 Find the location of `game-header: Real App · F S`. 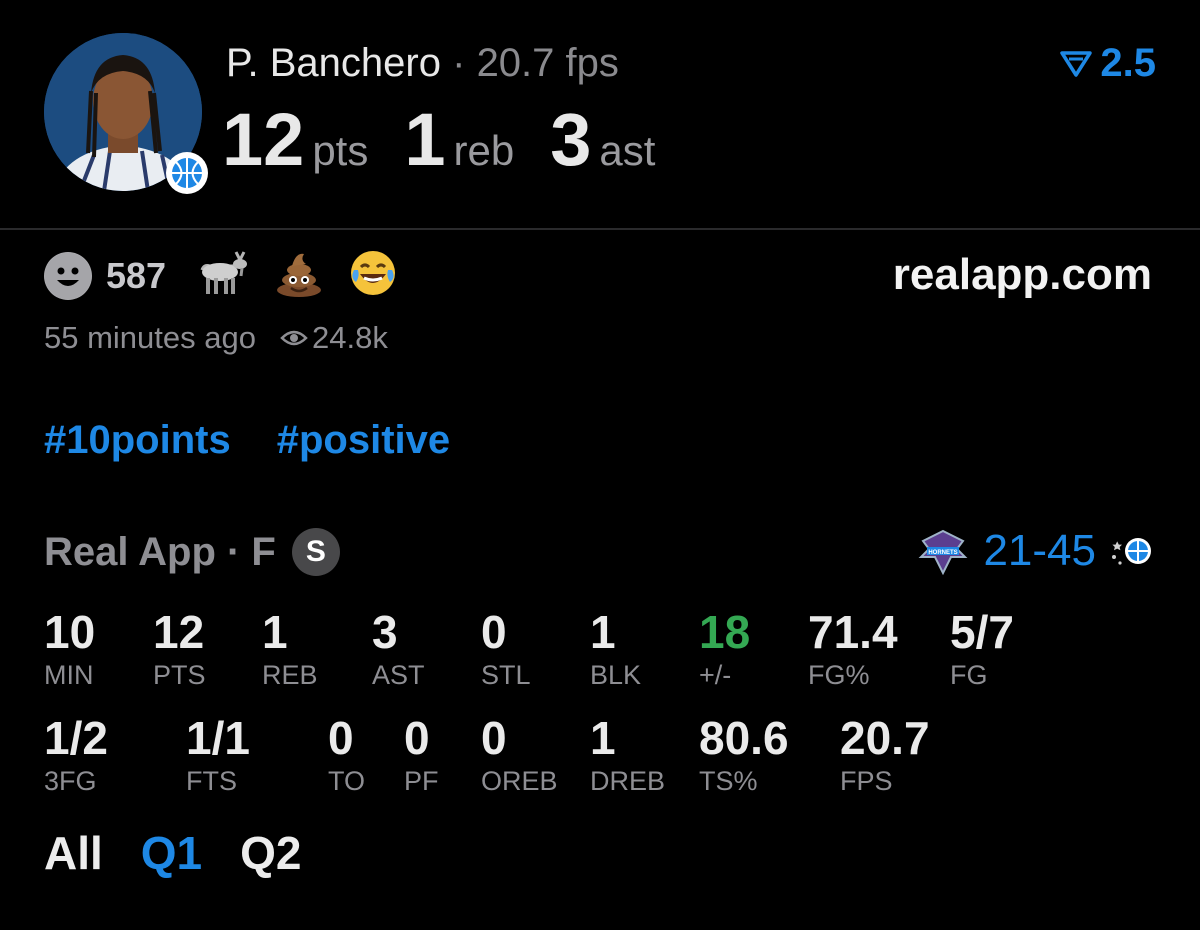

game-header: Real App · F S is located at coordinates (192, 552).